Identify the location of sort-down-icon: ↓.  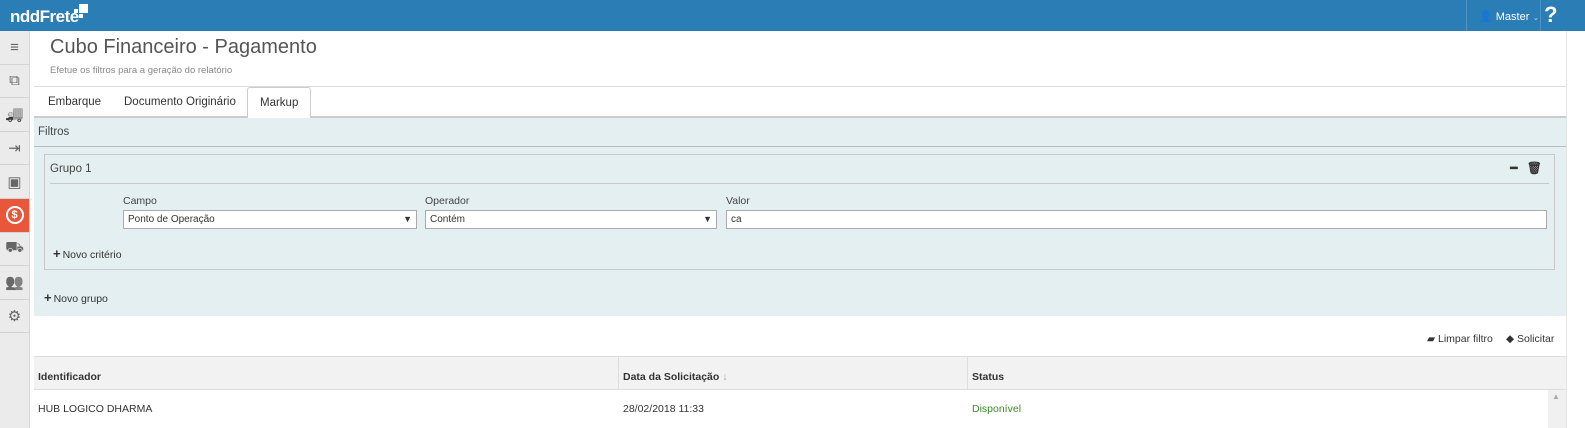
(725, 377).